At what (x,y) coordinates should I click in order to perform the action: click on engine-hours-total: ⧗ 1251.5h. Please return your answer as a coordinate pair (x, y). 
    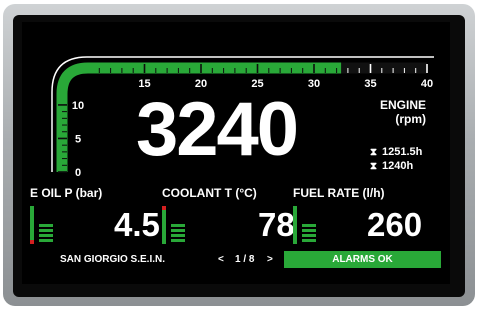
    Looking at the image, I should click on (396, 152).